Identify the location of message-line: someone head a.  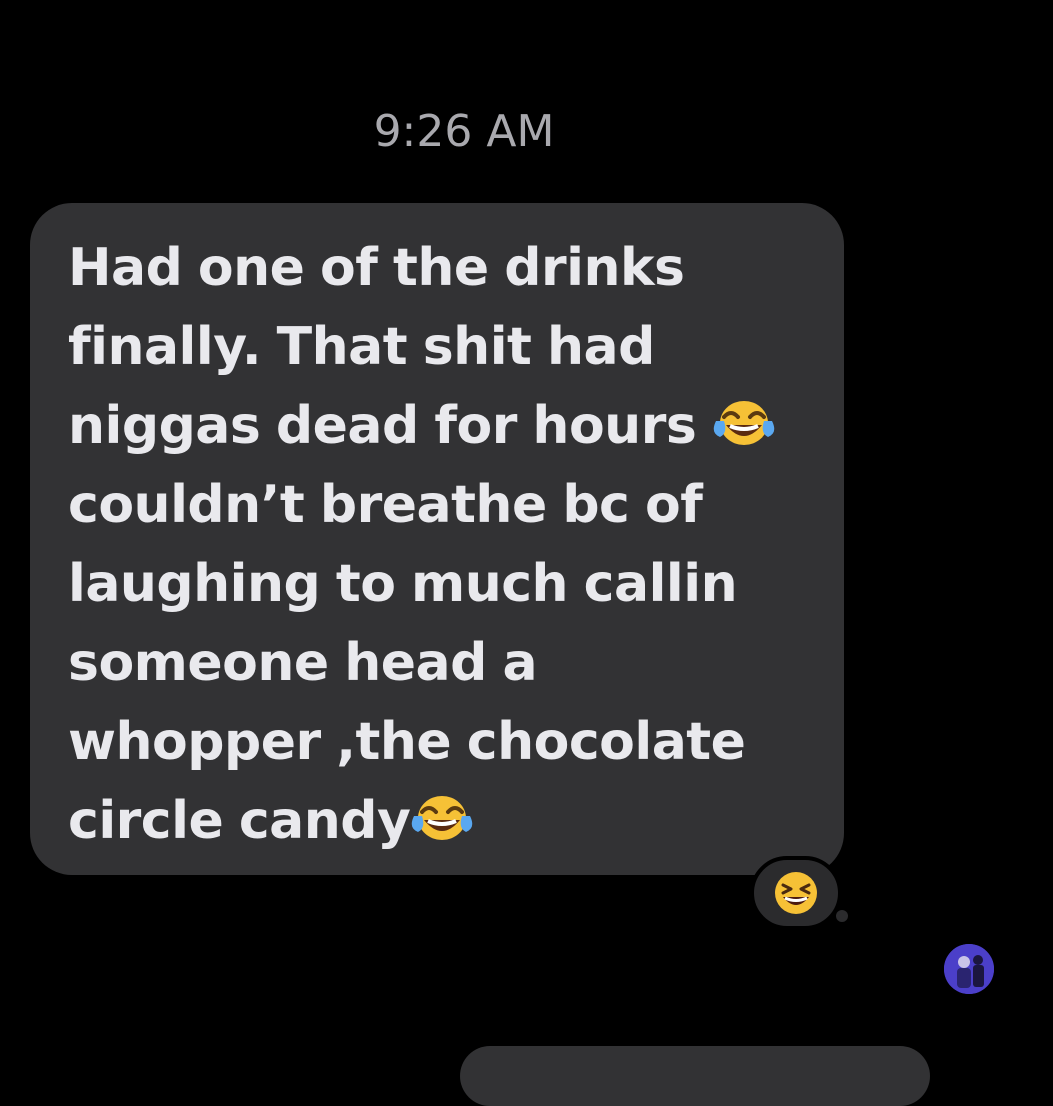
(303, 663).